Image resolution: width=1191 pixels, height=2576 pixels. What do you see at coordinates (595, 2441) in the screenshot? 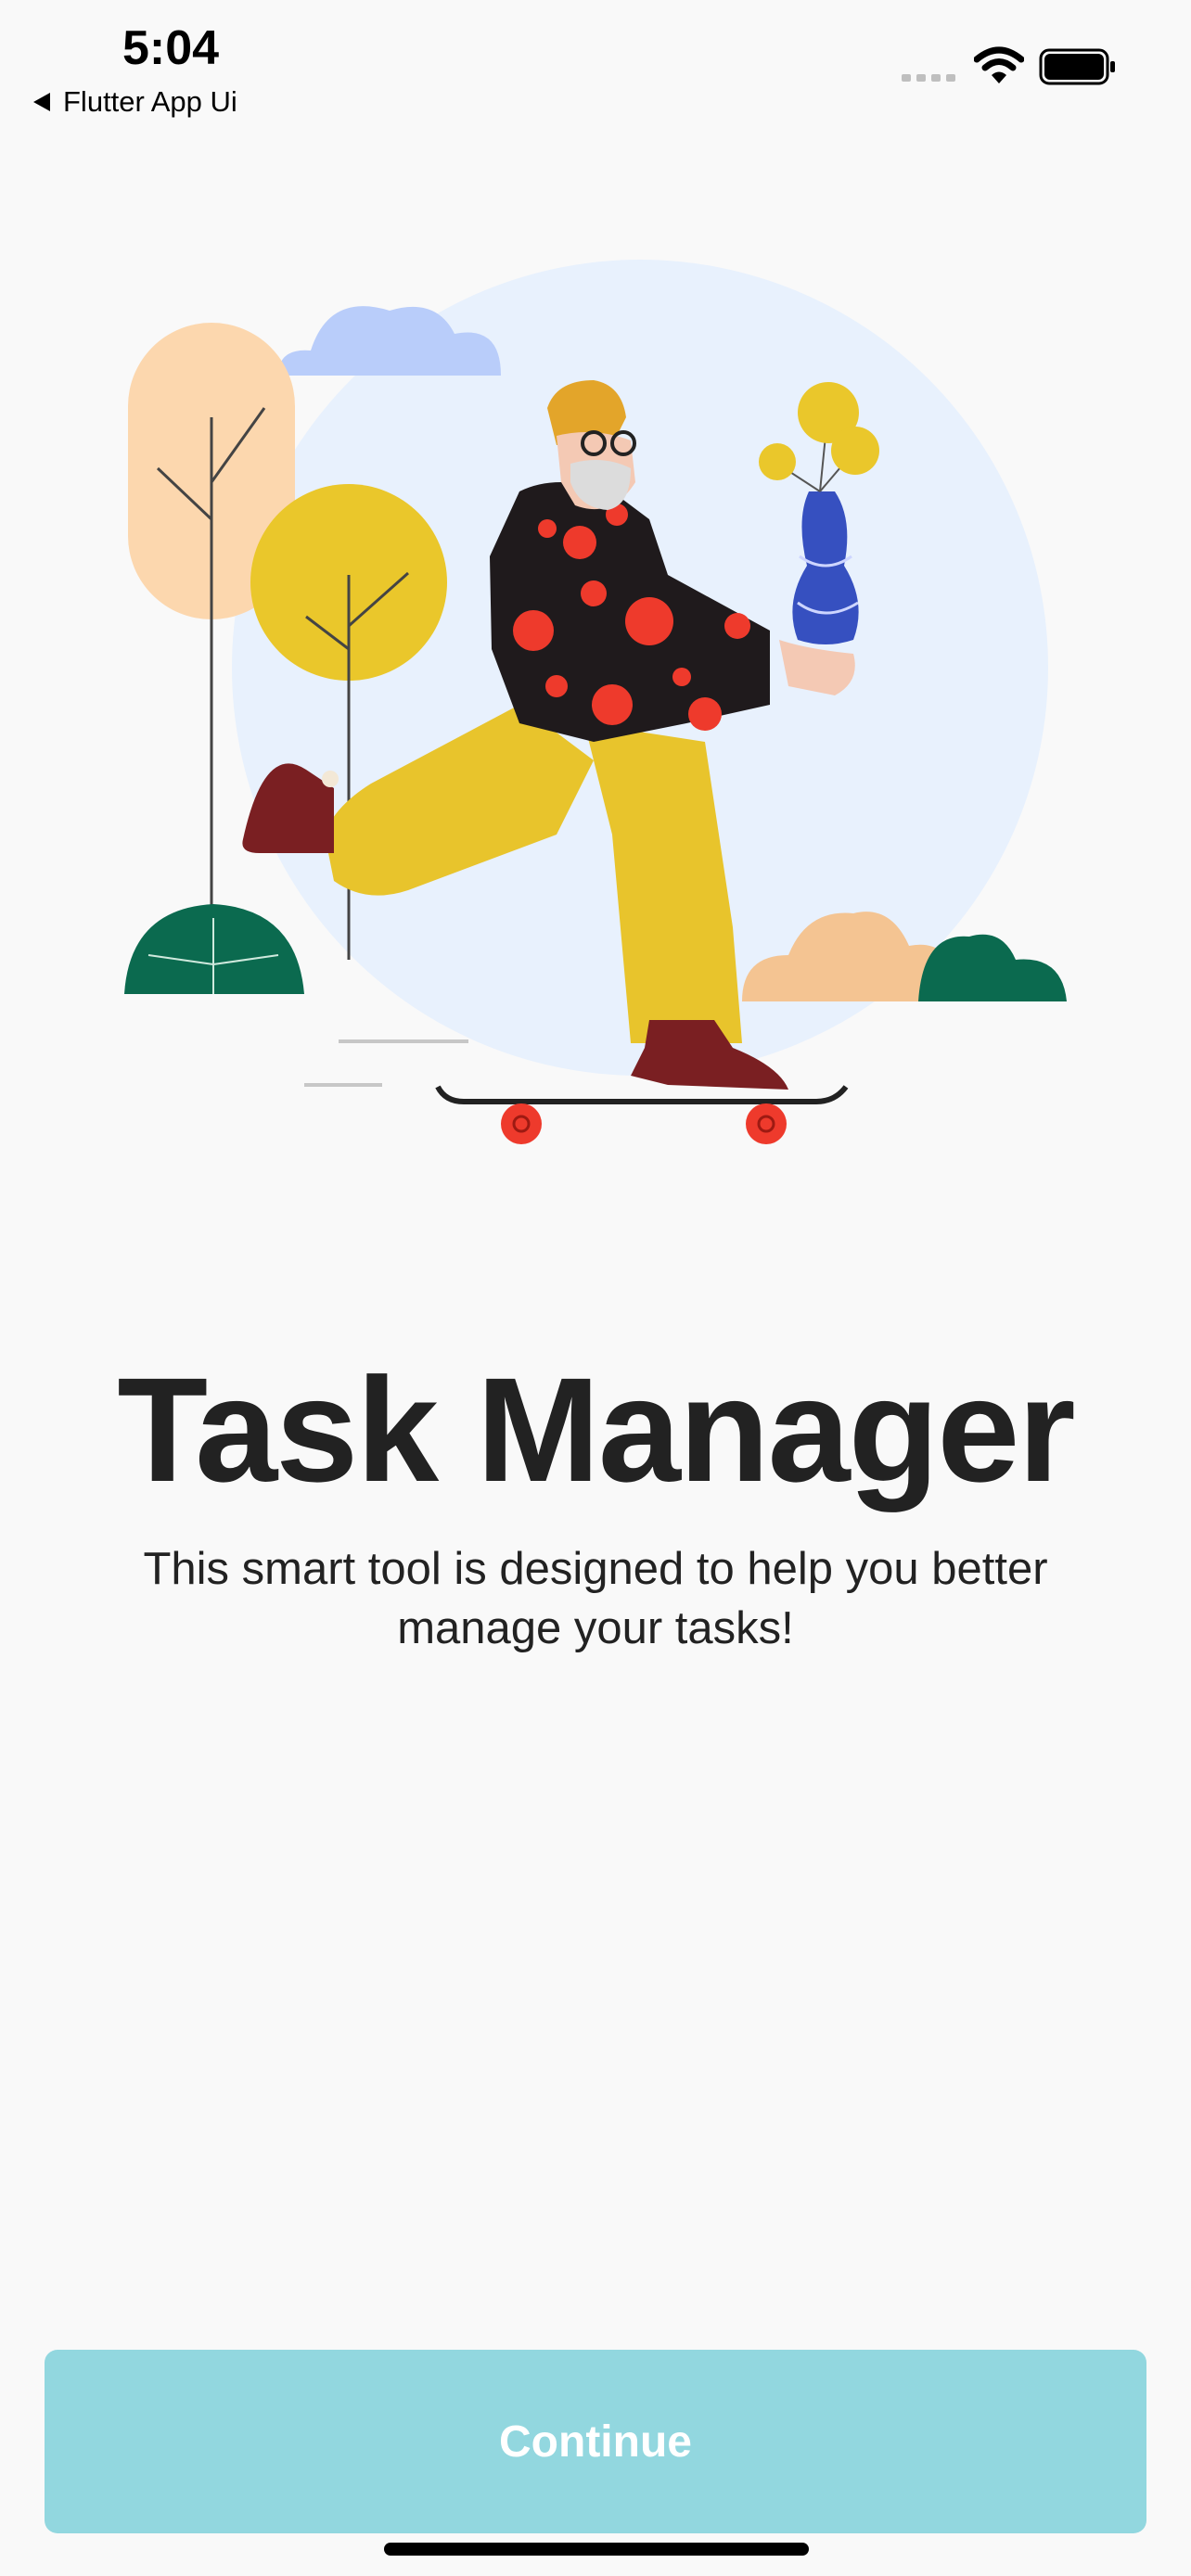
I see `continue-button: Continue` at bounding box center [595, 2441].